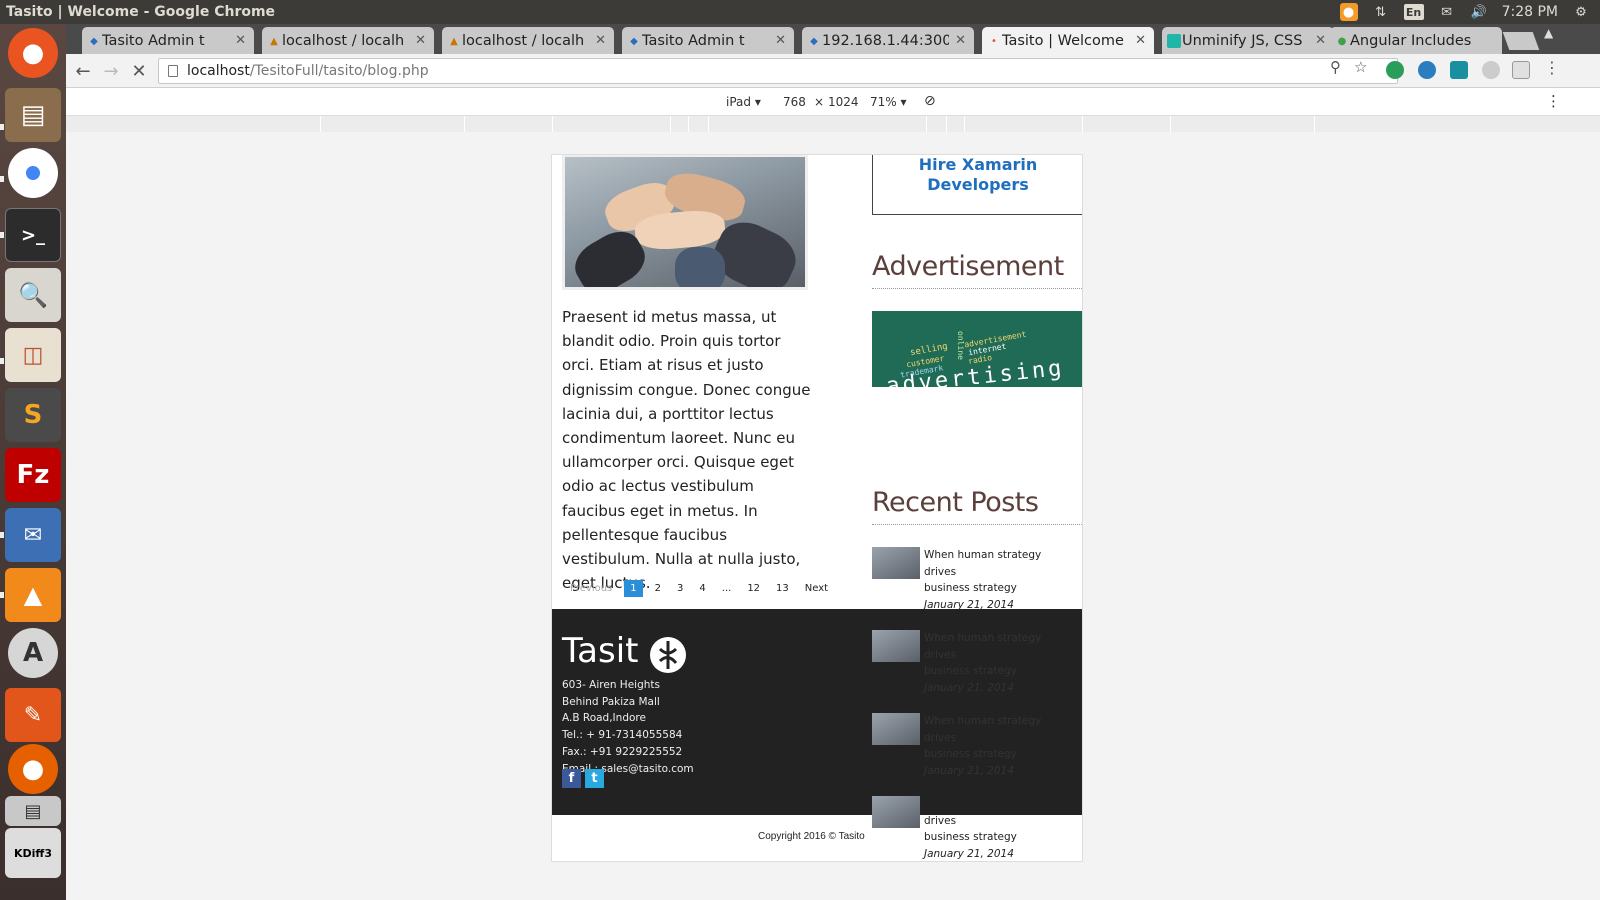 Image resolution: width=1600 pixels, height=900 pixels. Describe the element at coordinates (33, 853) in the screenshot. I see `kdiff3-icon: KDiff3` at that location.